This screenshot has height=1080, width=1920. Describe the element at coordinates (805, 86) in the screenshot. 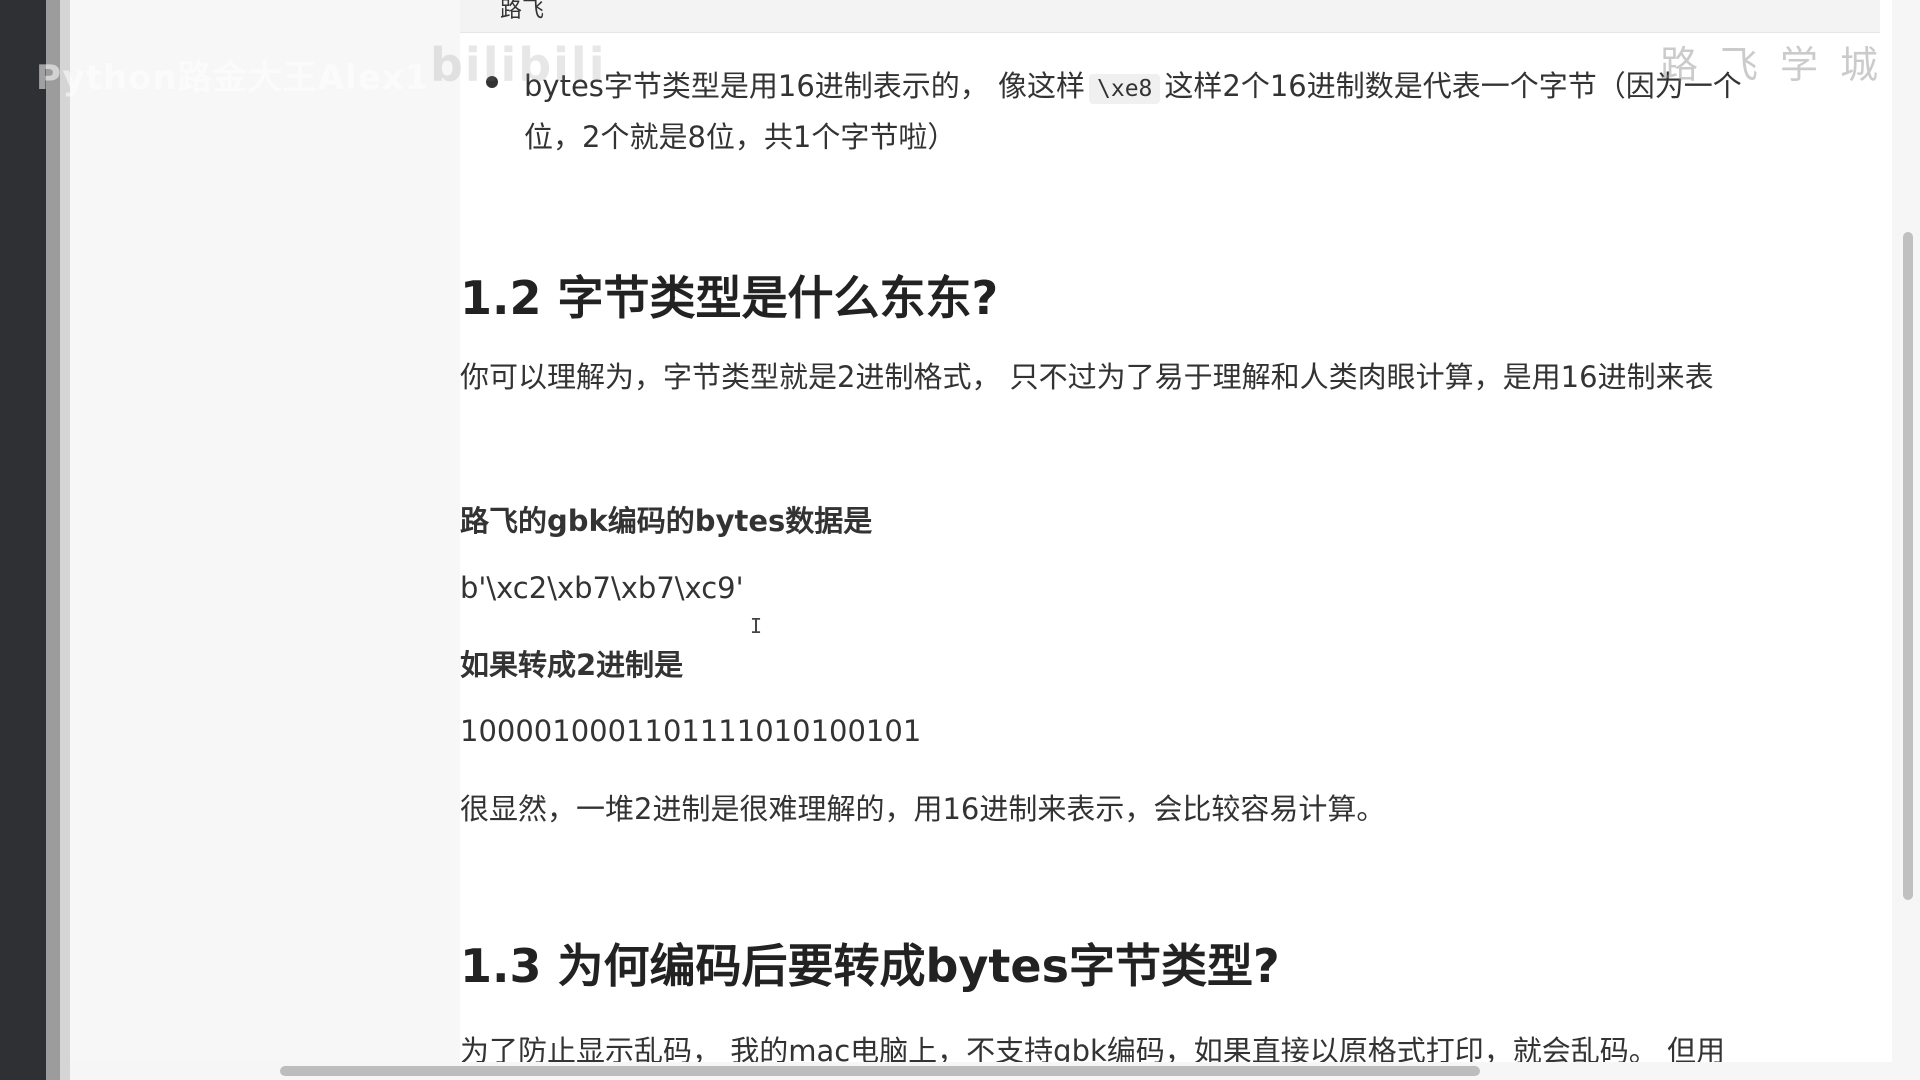

I see `bullet-text-before: bytes字节类型是用16进制表示的， 像这样` at that location.